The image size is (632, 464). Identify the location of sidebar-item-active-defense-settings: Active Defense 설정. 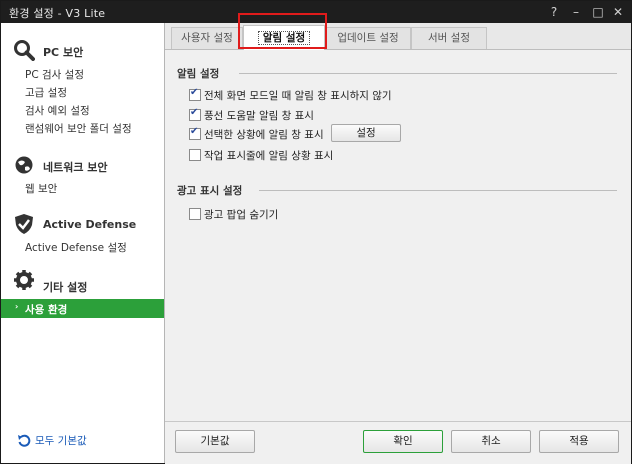
(76, 247).